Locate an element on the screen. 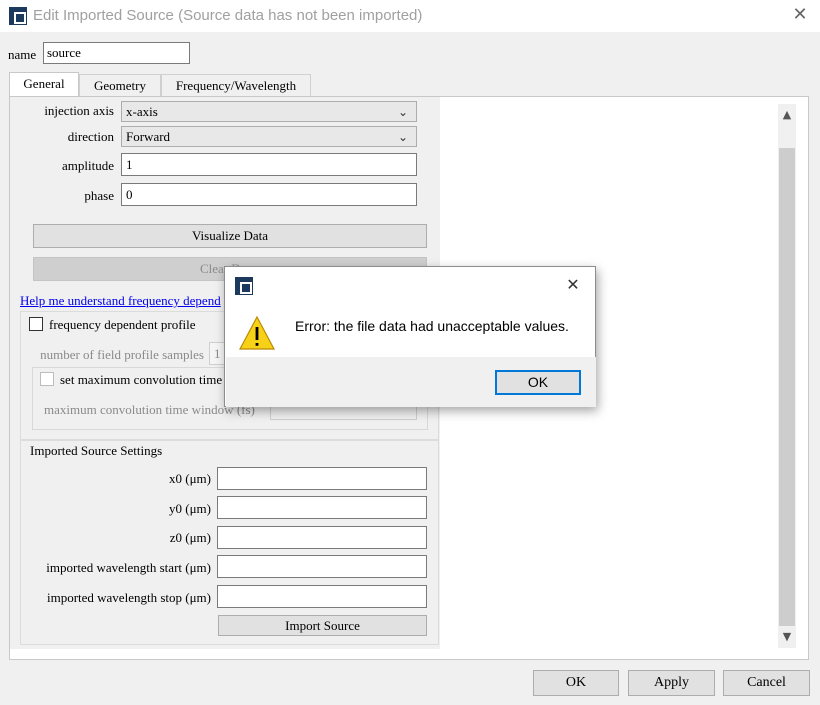  help-link-wrapper: Help me understand frequency depend is located at coordinates (125, 301).